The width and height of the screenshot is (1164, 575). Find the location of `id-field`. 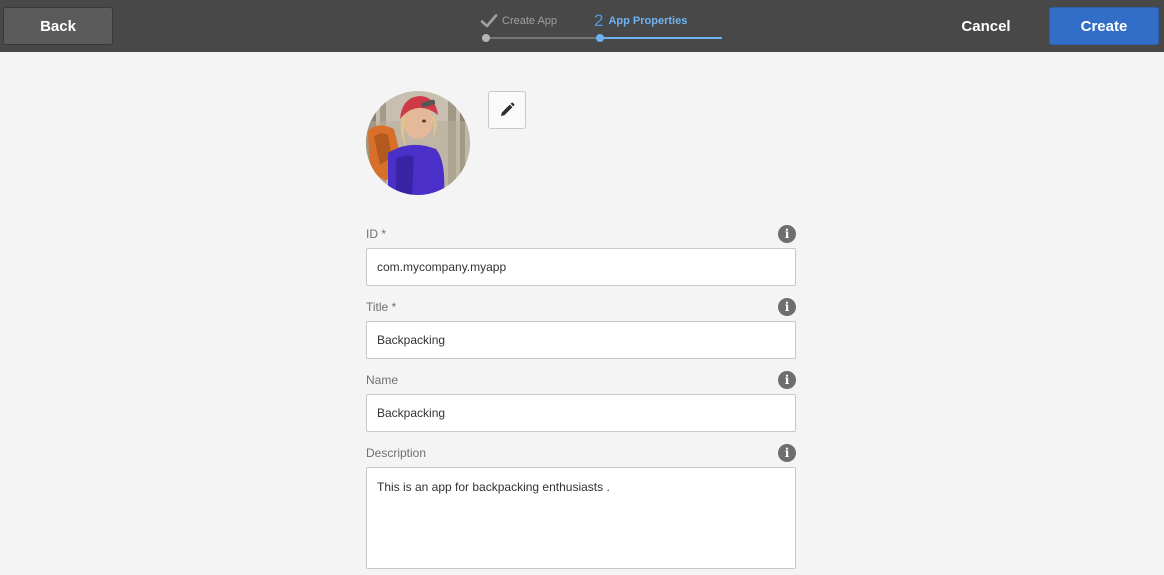

id-field is located at coordinates (581, 267).